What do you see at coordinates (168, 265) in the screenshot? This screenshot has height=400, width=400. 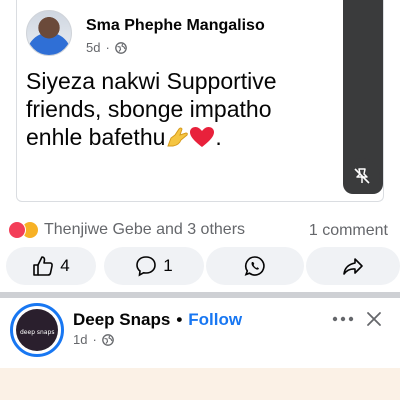 I see `comment-count: 1` at bounding box center [168, 265].